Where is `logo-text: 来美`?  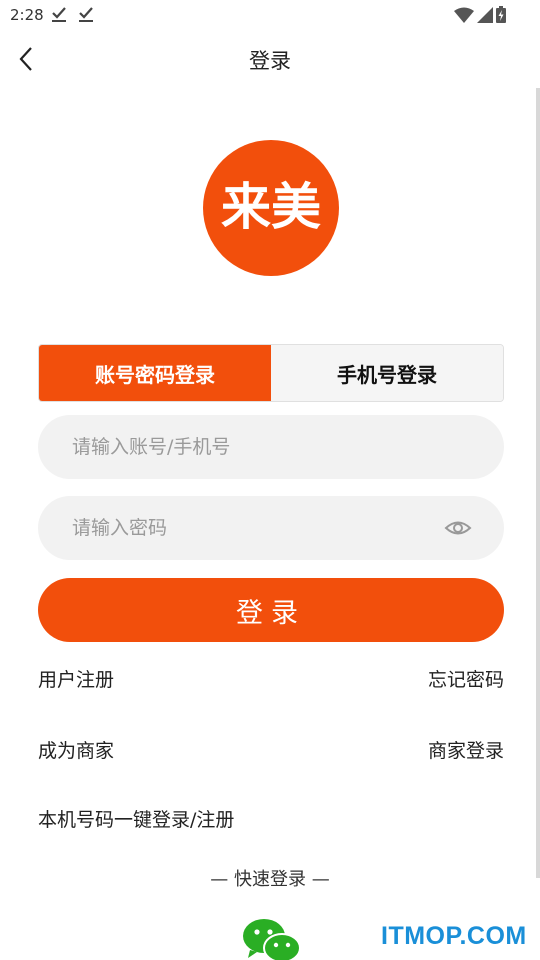 logo-text: 来美 is located at coordinates (271, 207).